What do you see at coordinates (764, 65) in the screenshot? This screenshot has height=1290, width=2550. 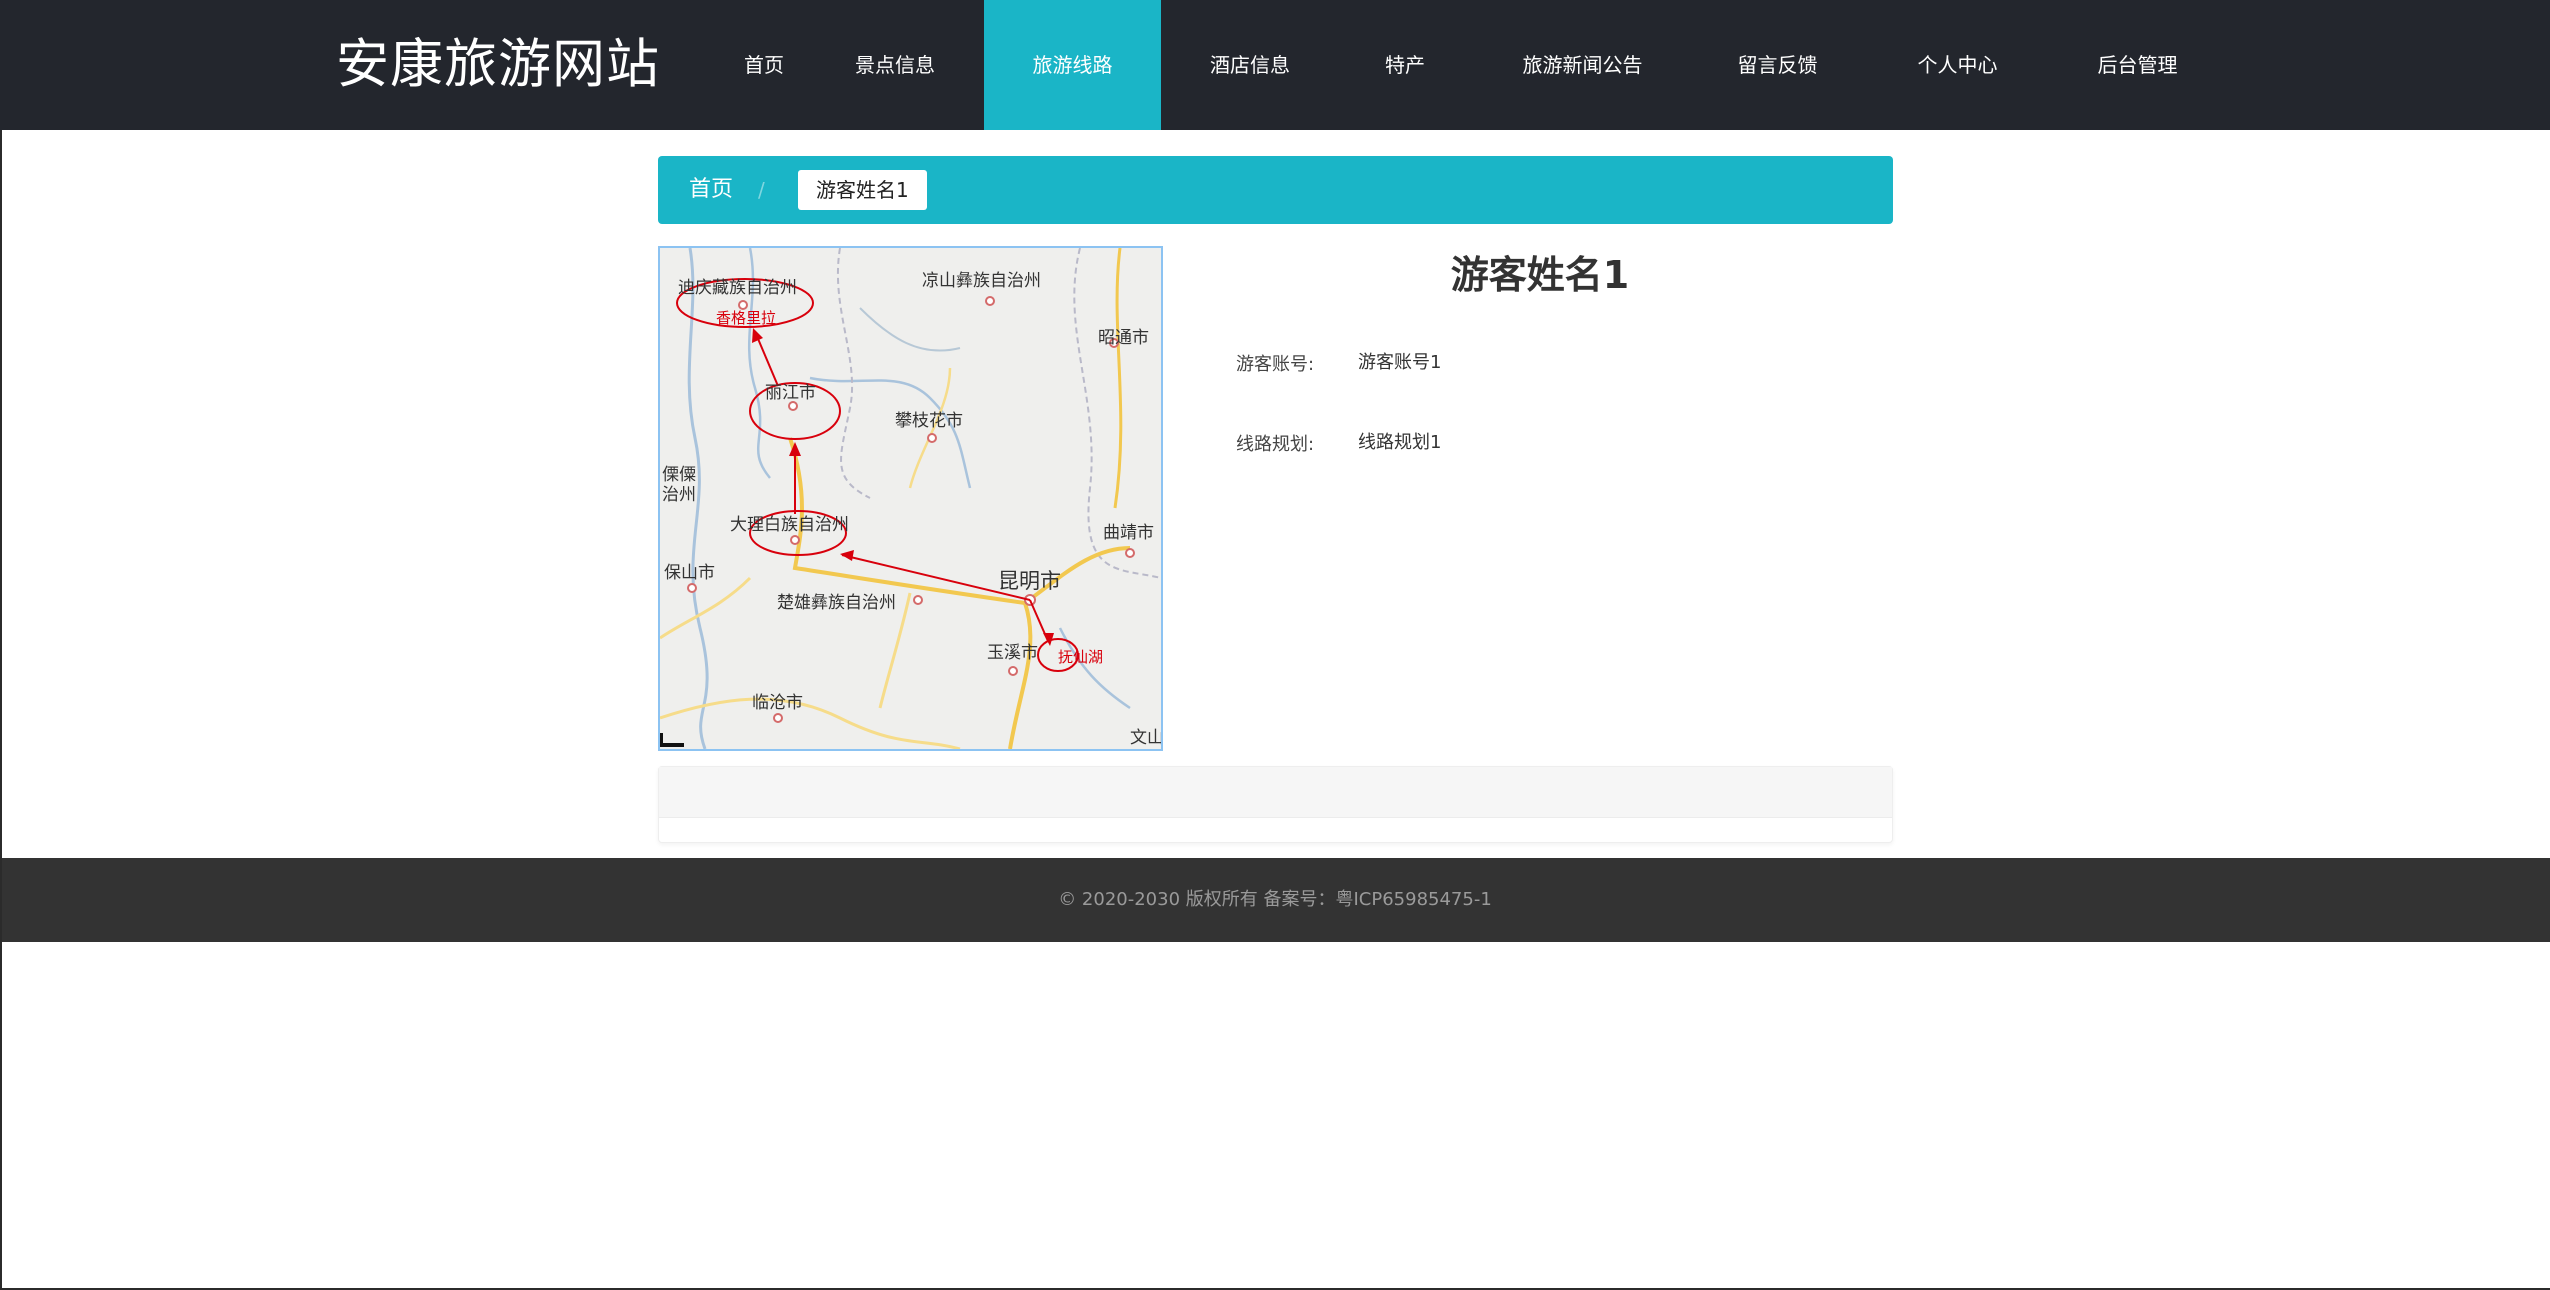 I see `nav-home: 首页` at bounding box center [764, 65].